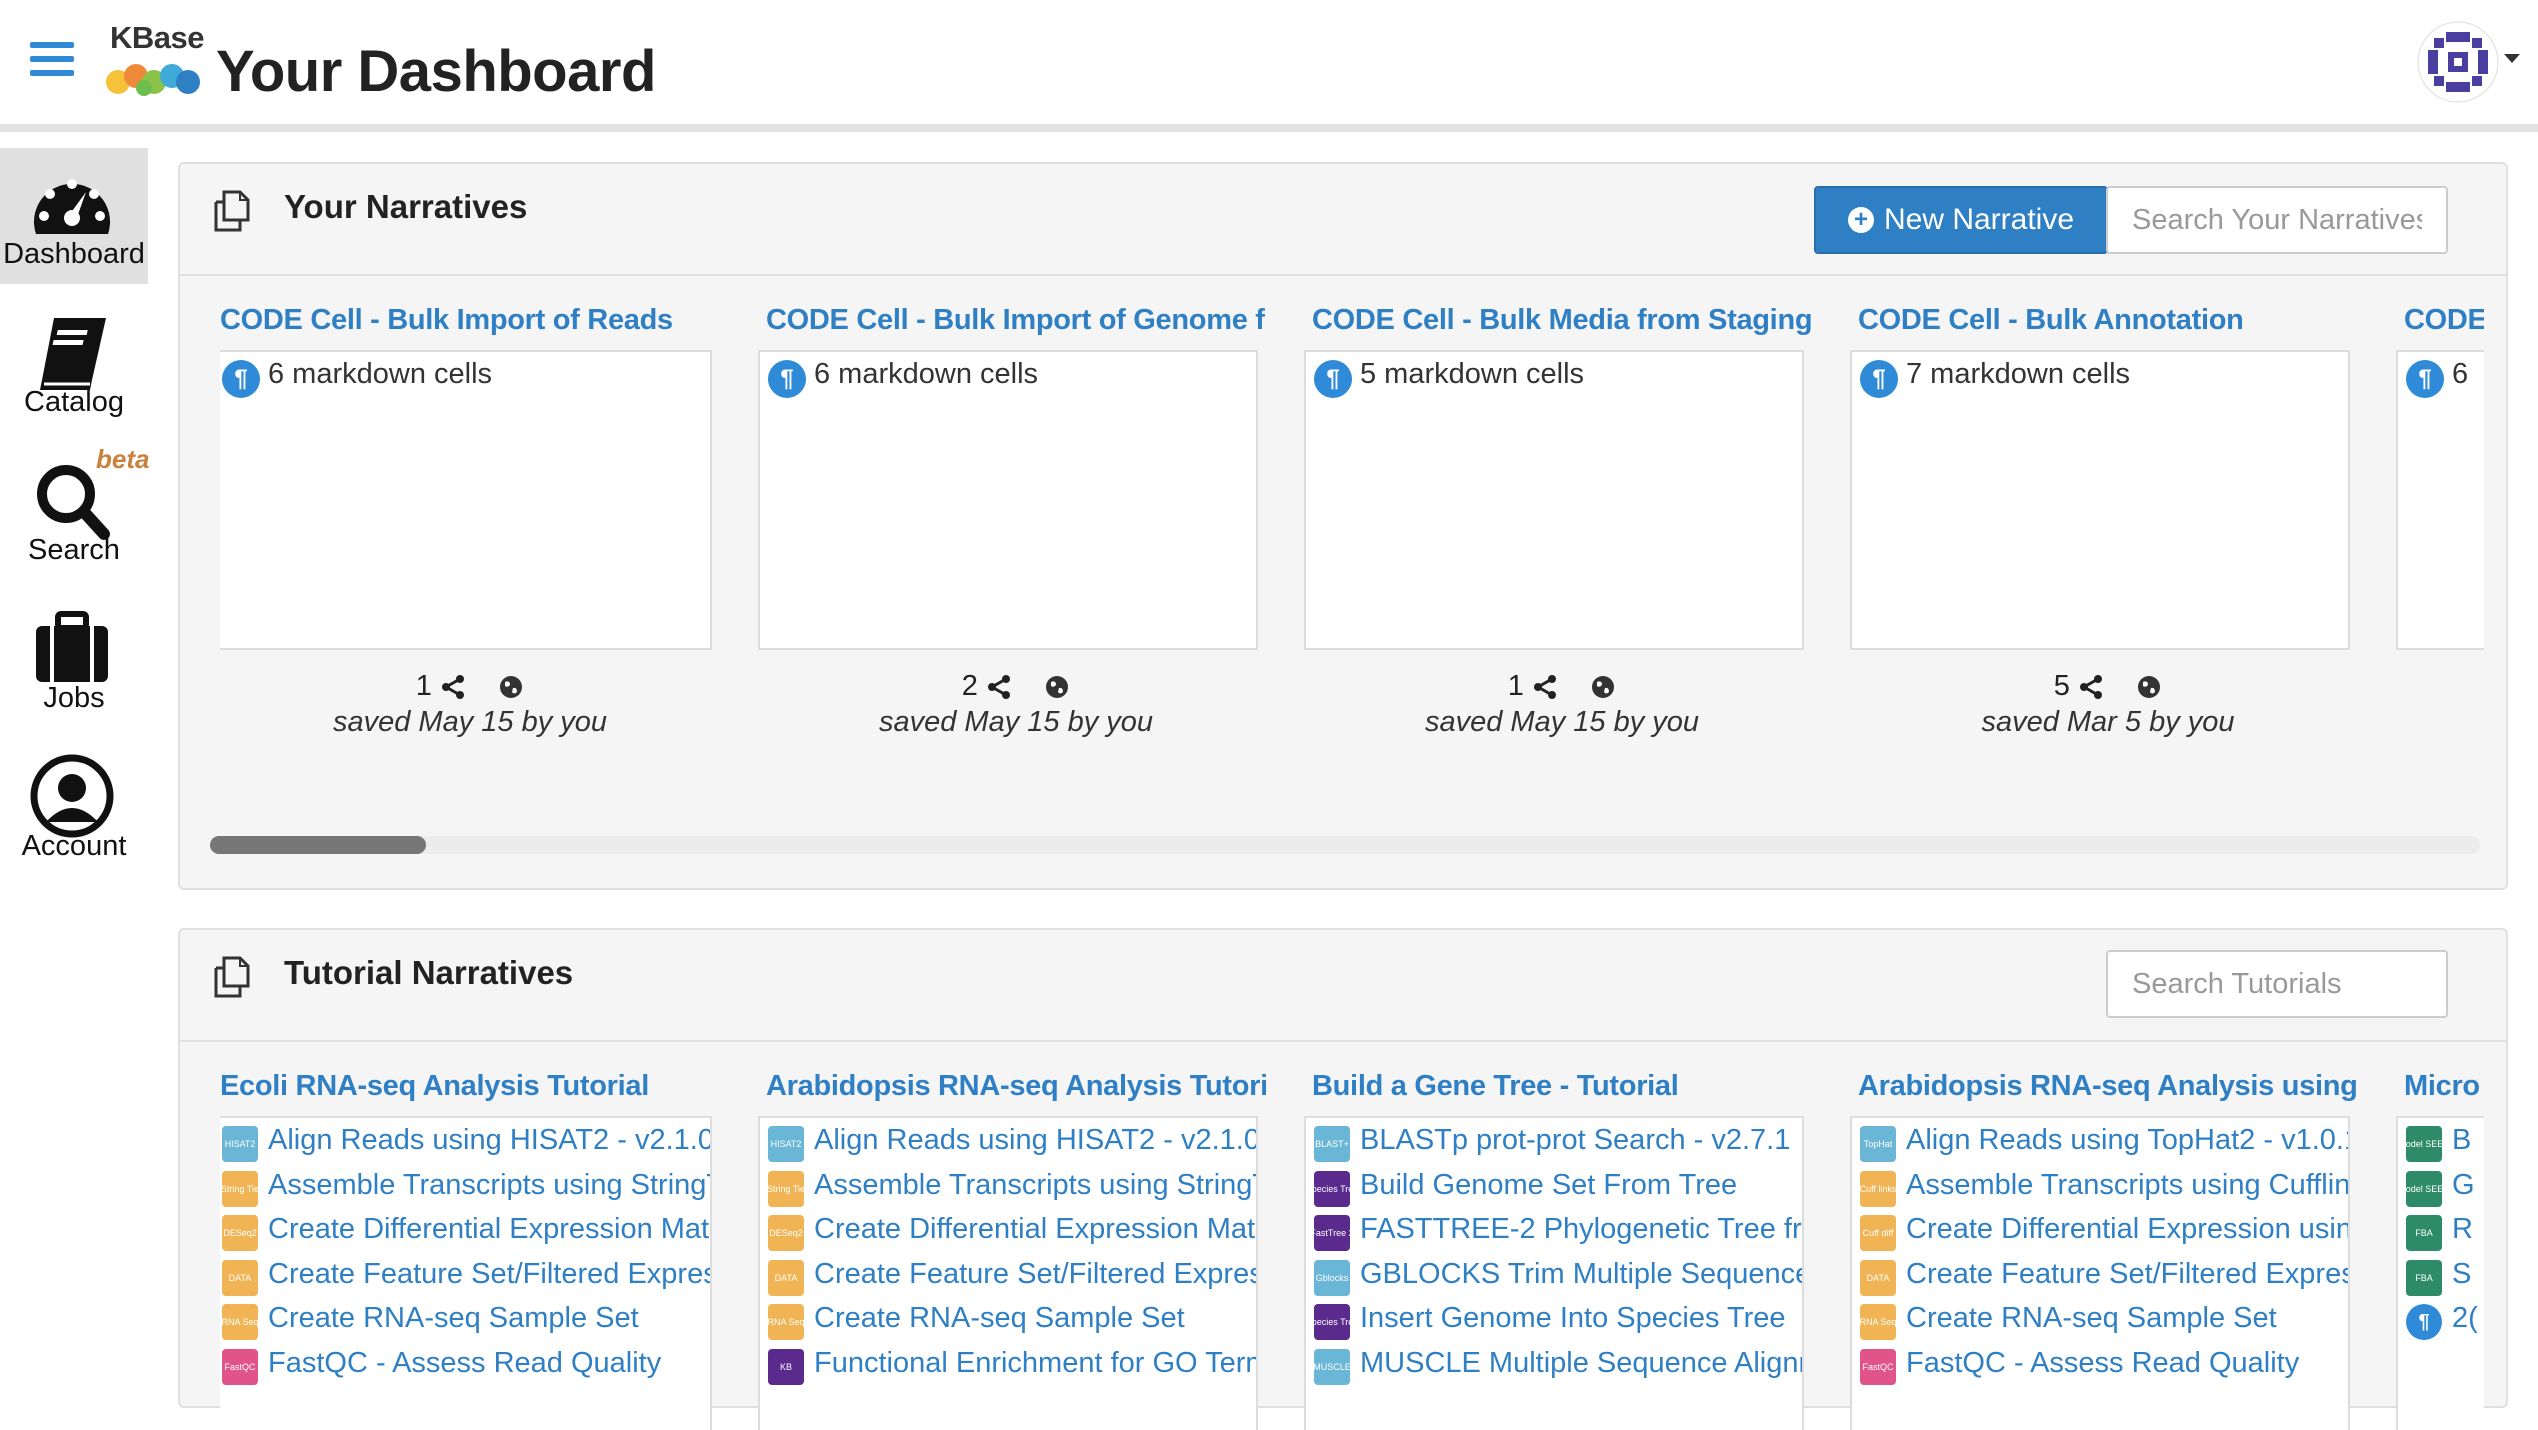 The height and width of the screenshot is (1430, 2538). Describe the element at coordinates (1562, 320) in the screenshot. I see `narrative-title-link: CODE Cell - Bulk Media from Staging` at that location.